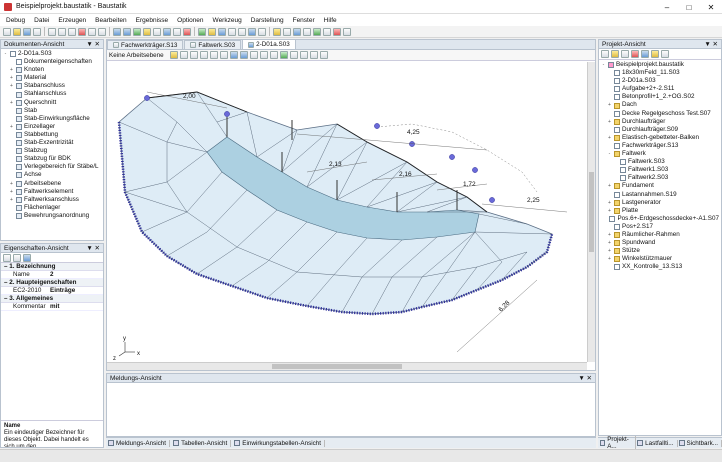 This screenshot has width=722, height=462. What do you see at coordinates (52, 94) in the screenshot?
I see `tree-item: Stahlanschluss` at bounding box center [52, 94].